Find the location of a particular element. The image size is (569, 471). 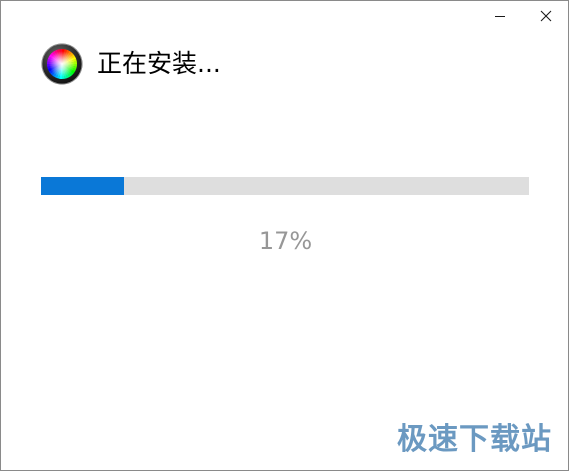

color-wheel-icon is located at coordinates (62, 64).